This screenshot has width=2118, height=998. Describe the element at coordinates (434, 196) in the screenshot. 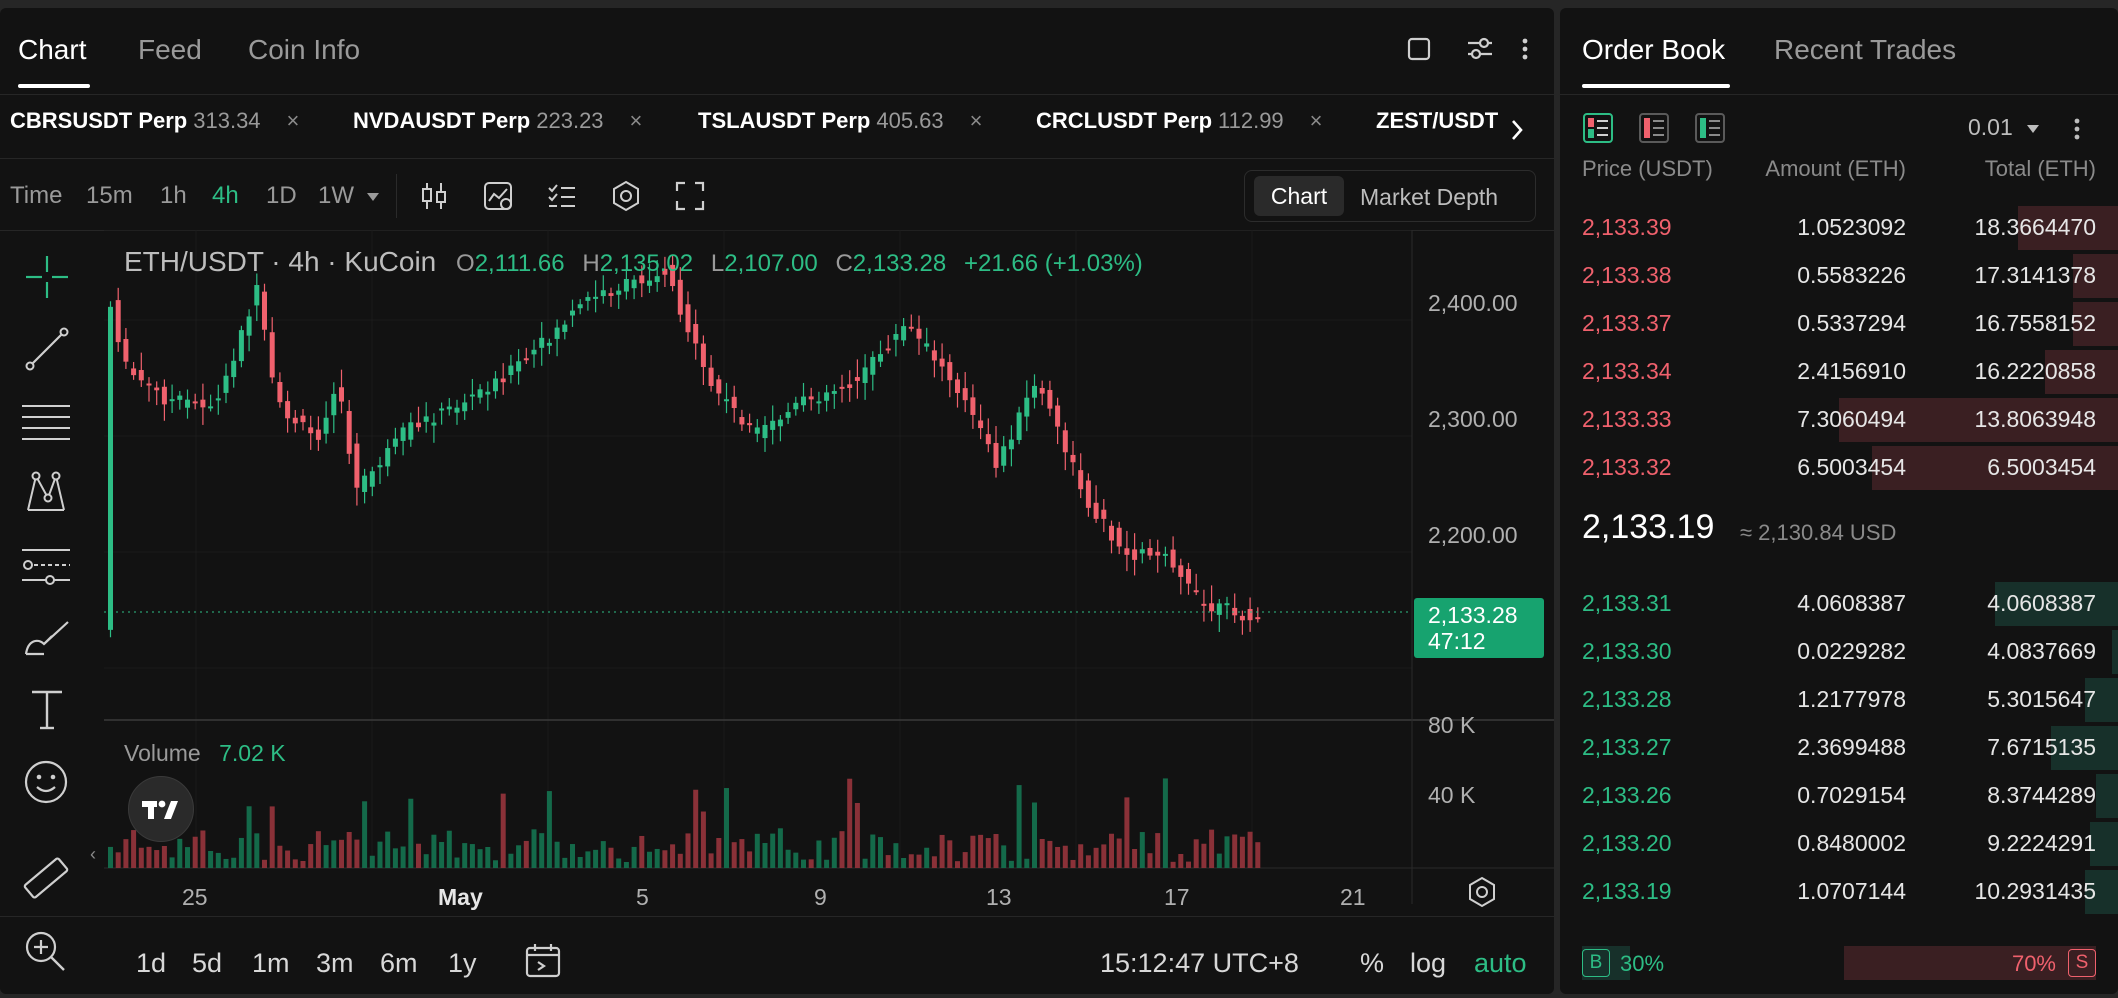

I see `candle-style-icon` at that location.